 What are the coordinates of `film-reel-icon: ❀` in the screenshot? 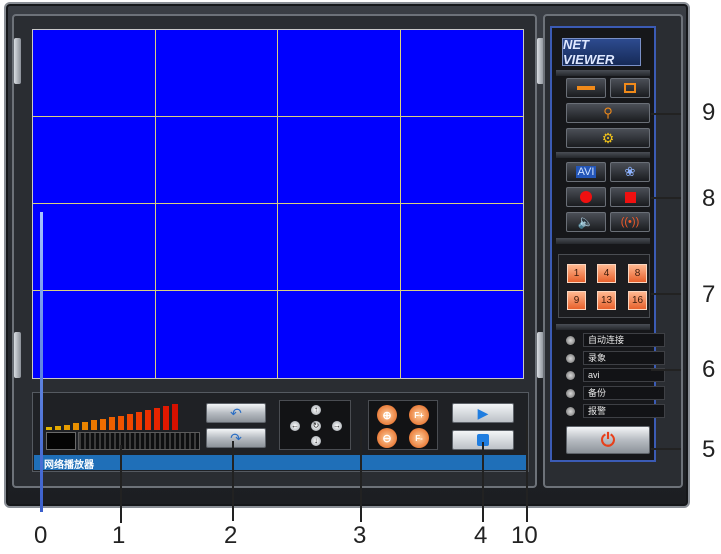 It's located at (630, 171).